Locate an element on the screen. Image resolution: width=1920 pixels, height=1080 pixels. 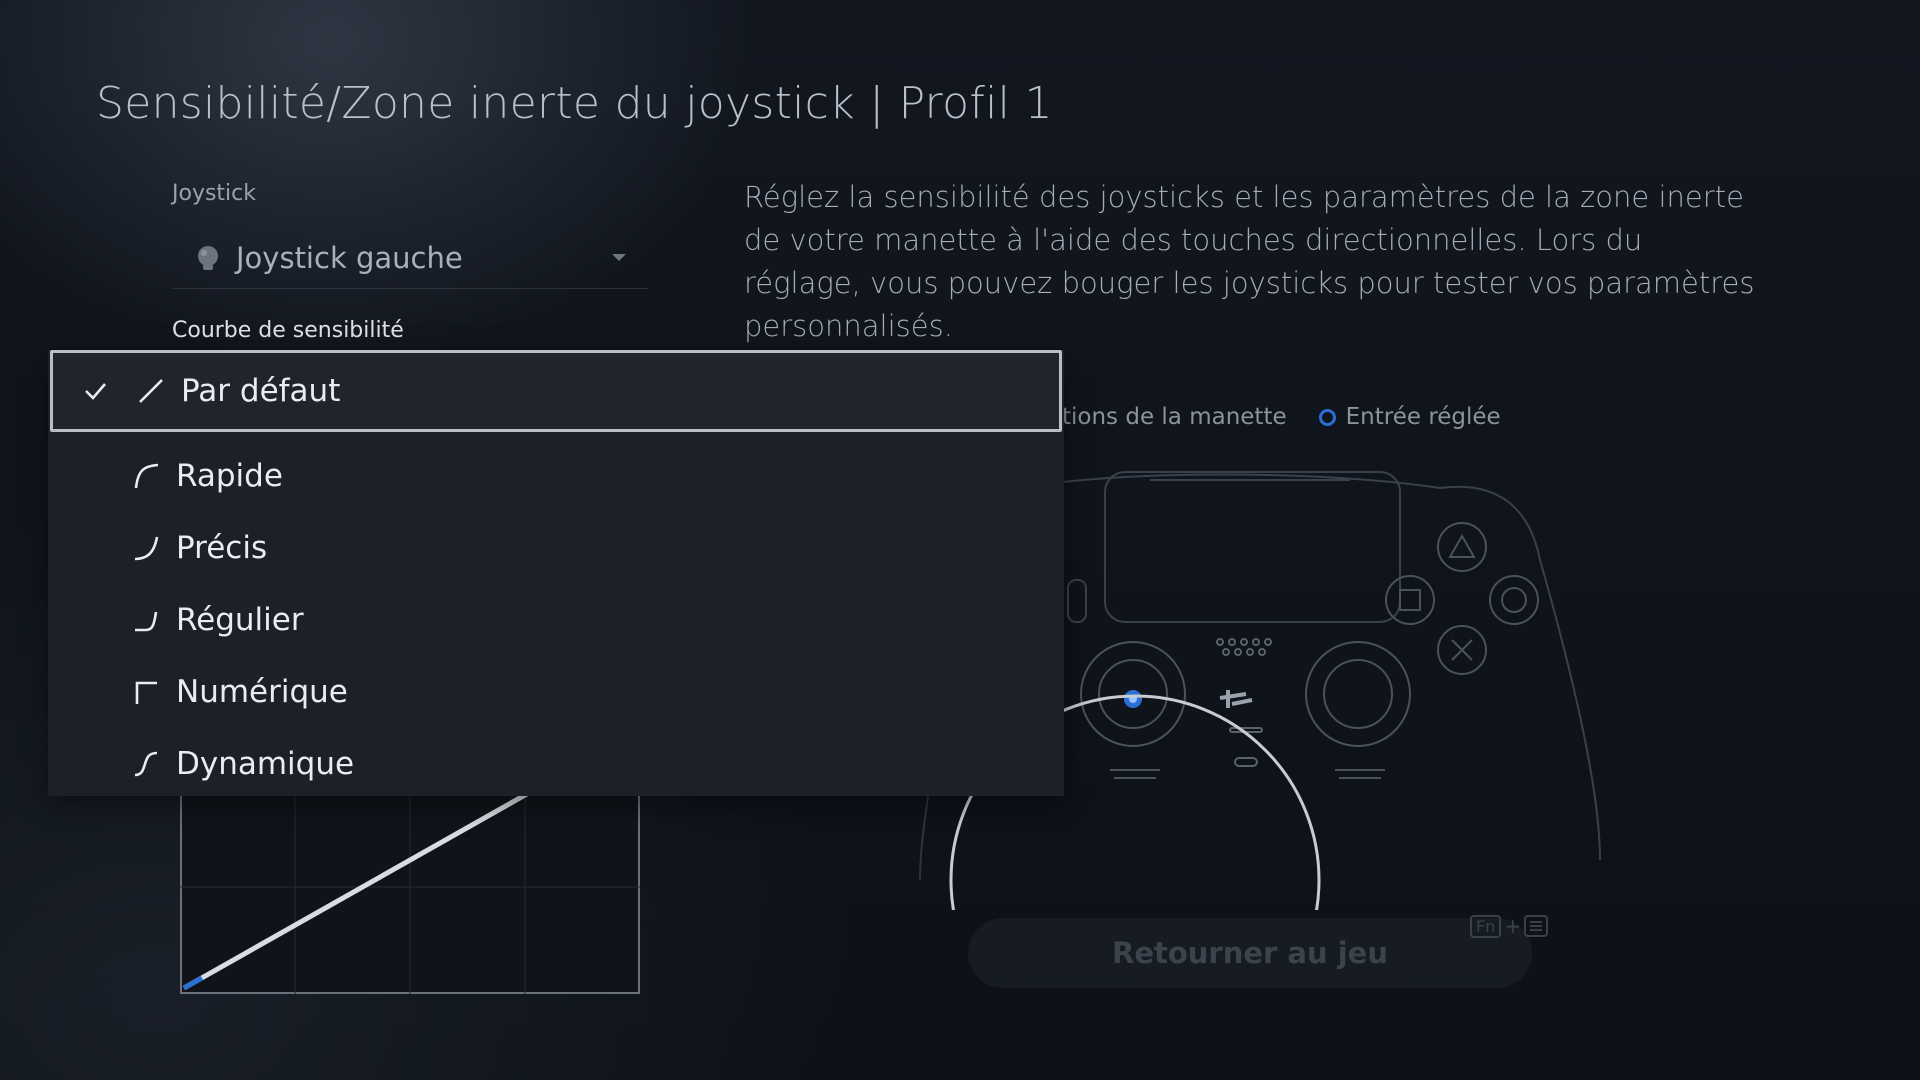
curve-option-label: Numérique is located at coordinates (262, 692).